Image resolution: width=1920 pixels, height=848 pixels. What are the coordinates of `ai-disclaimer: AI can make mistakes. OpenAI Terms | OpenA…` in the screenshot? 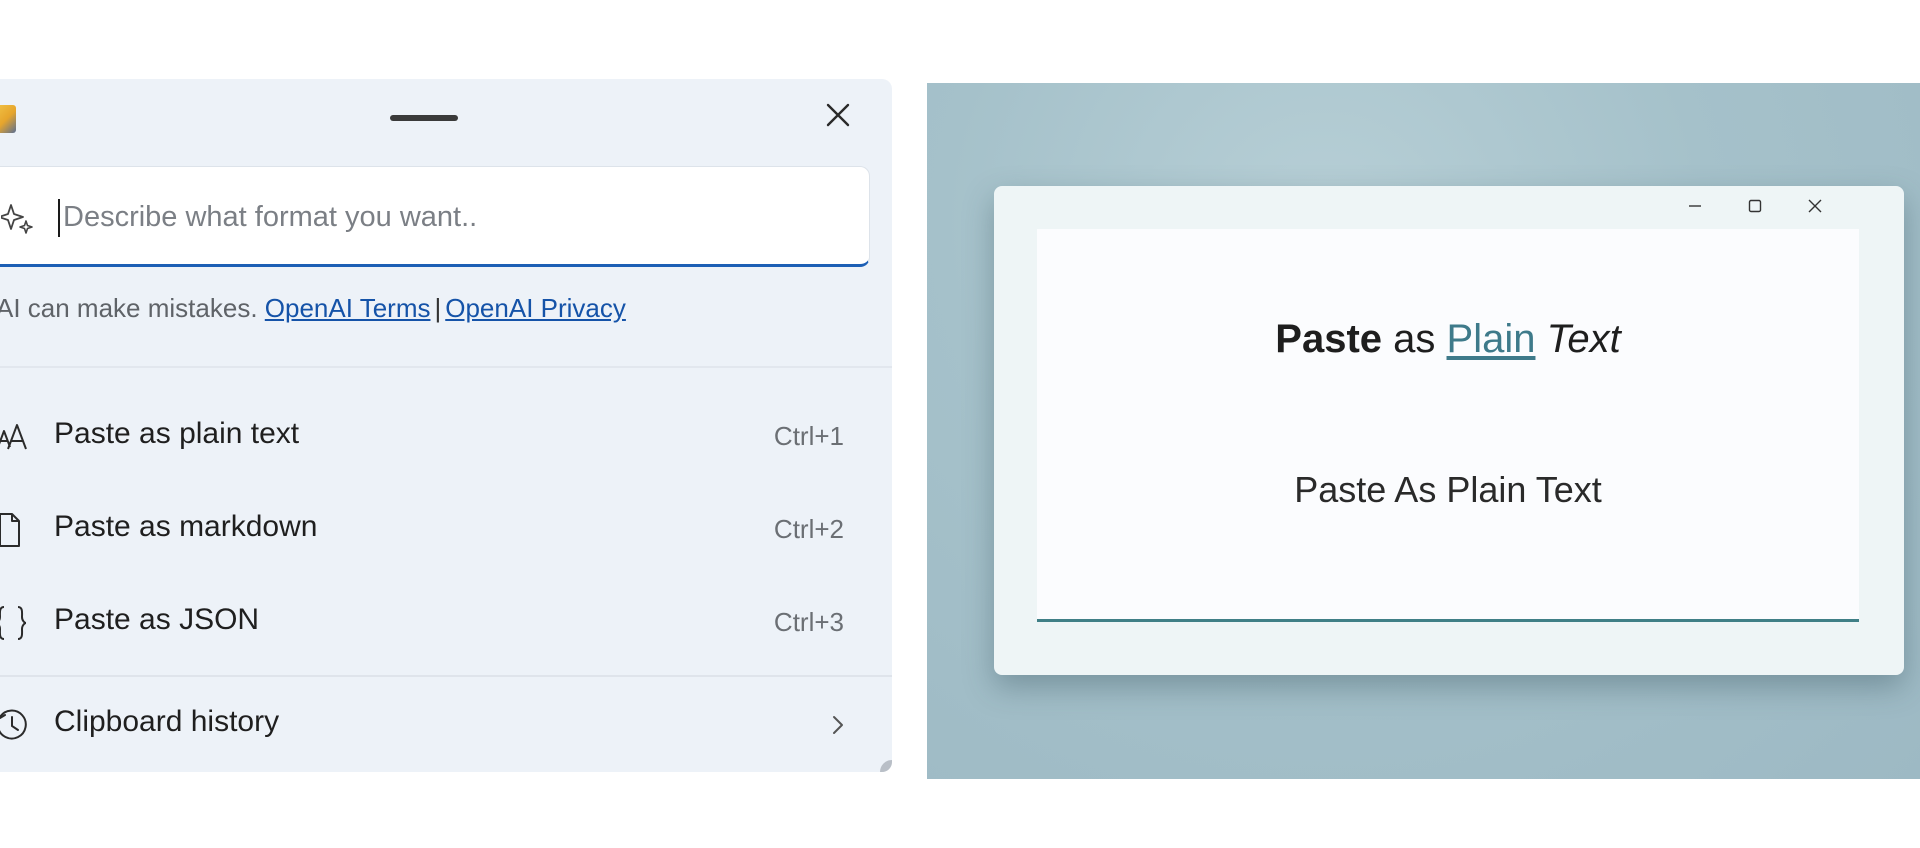 It's located at (313, 308).